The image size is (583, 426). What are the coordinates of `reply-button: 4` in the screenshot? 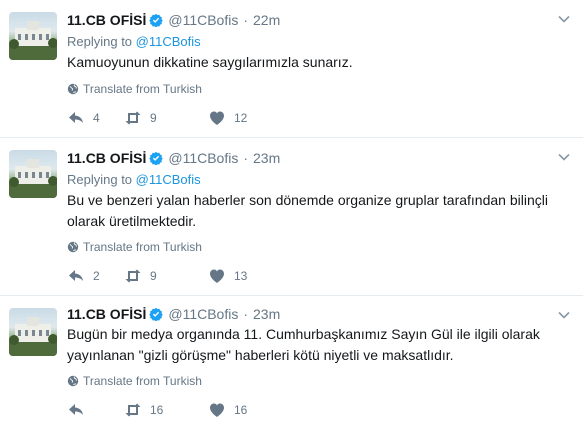 It's located at (95, 118).